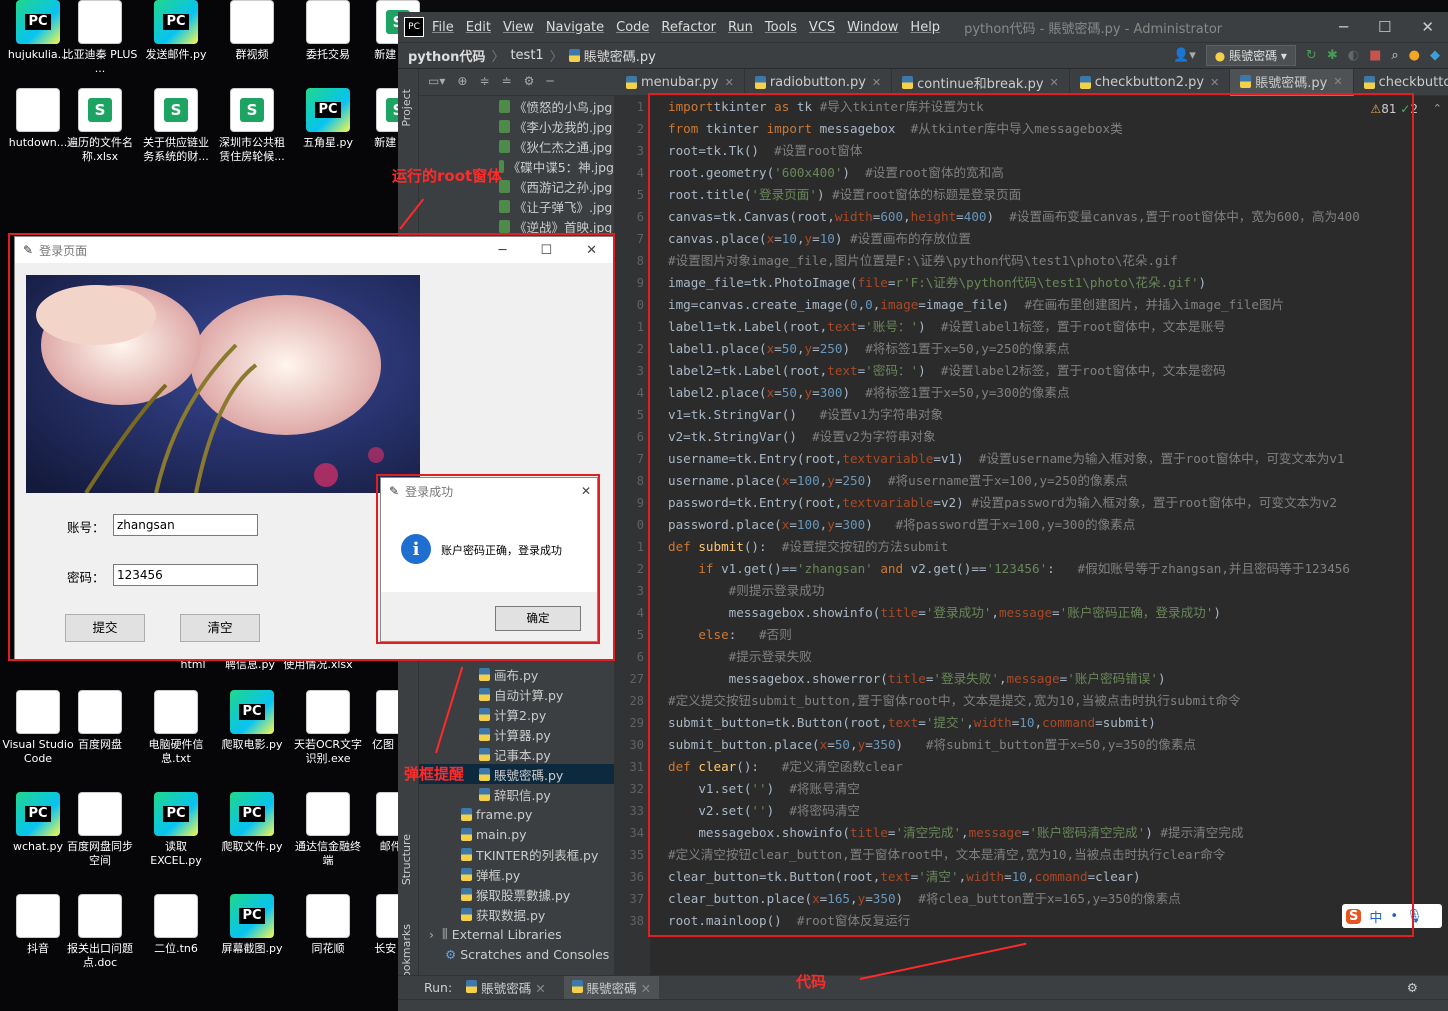 The image size is (1448, 1011). Describe the element at coordinates (640, 217) in the screenshot. I see `line-number: 6` at that location.